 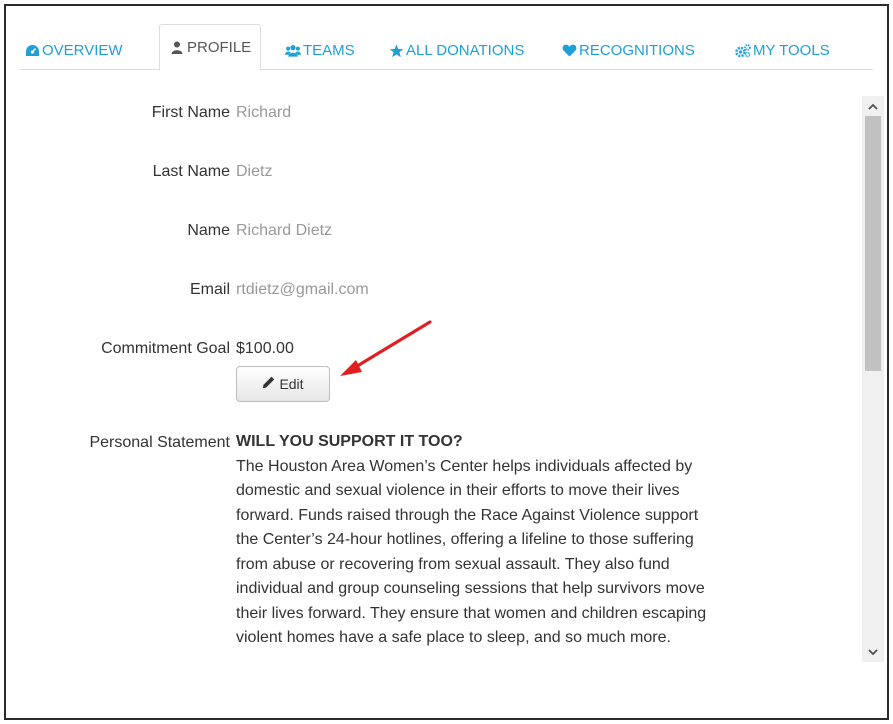 What do you see at coordinates (165, 348) in the screenshot?
I see `commitment-goal-label: Commitment Goal` at bounding box center [165, 348].